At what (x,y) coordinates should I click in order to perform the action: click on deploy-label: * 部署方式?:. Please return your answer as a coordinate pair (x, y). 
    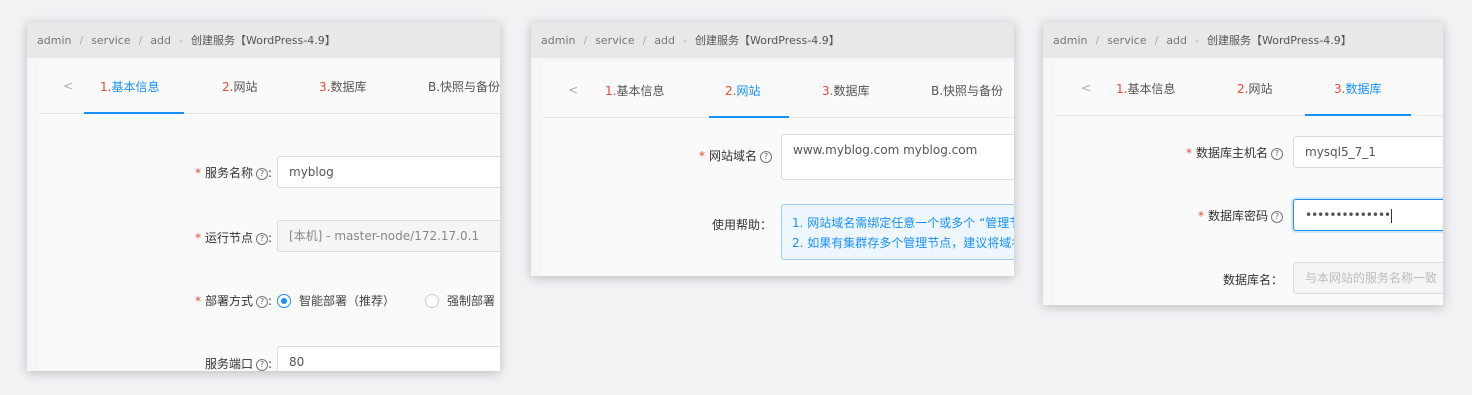
    Looking at the image, I should click on (233, 301).